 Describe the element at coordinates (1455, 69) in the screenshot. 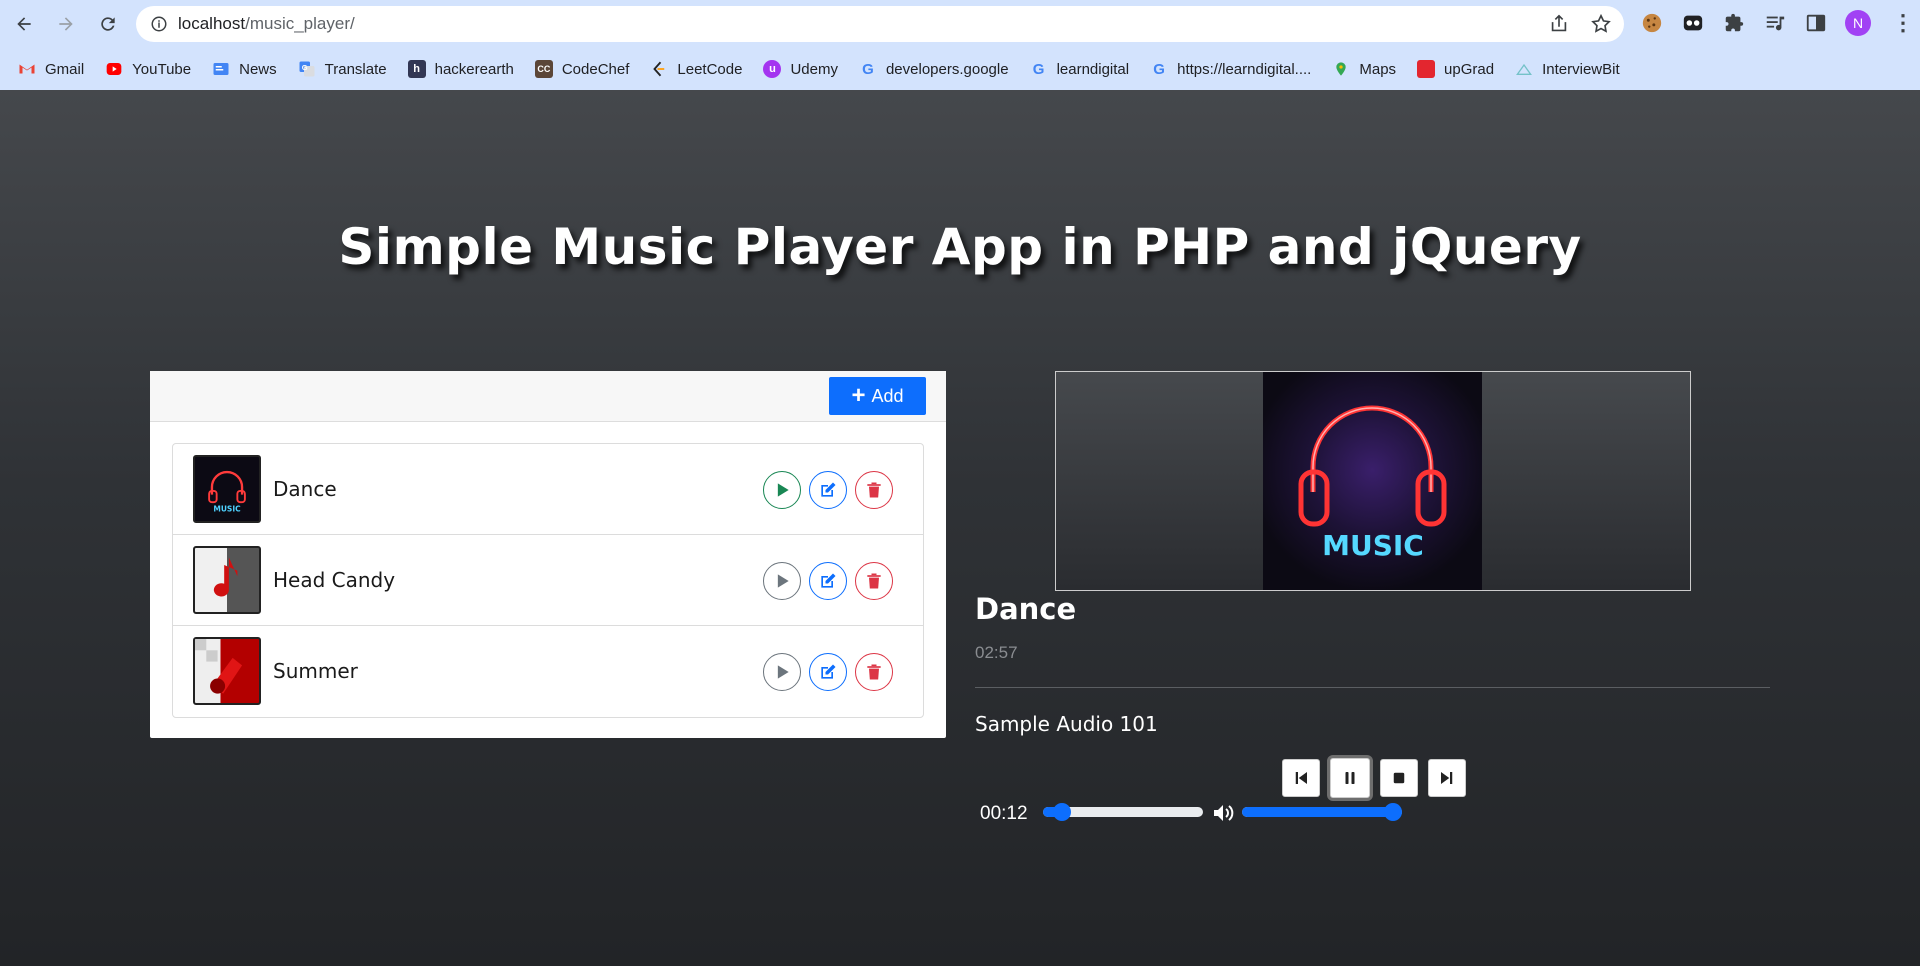

I see `bookmark-upgrad: upGrad` at that location.